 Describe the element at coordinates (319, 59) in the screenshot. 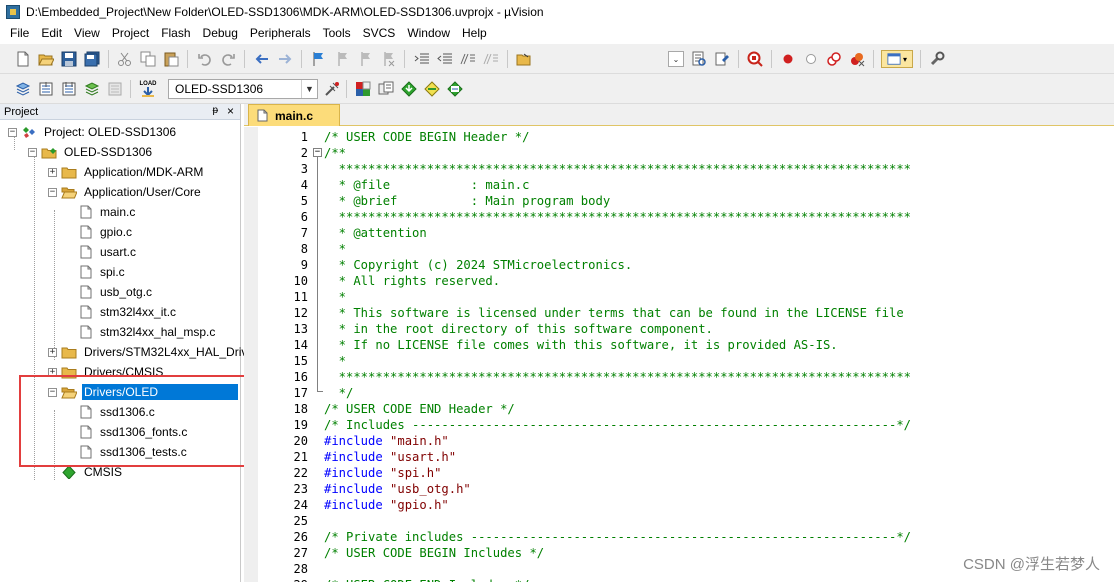

I see `bookmark-icon` at that location.